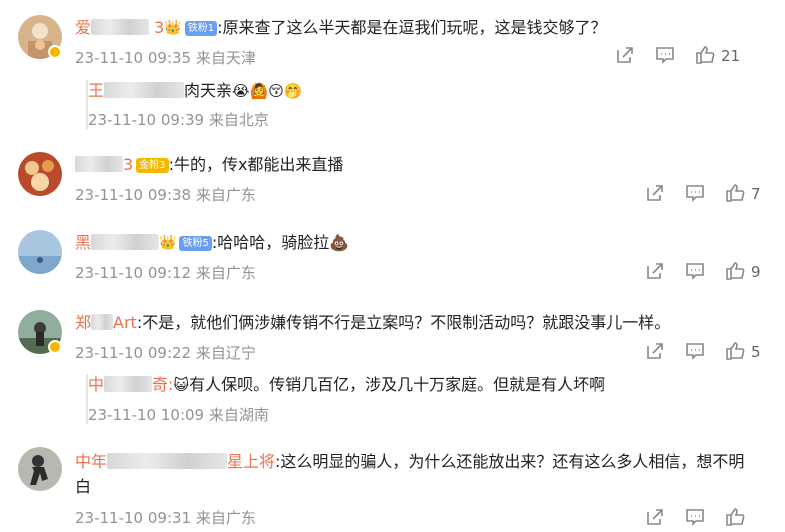  I want to click on comment-text: :牛的，传x都能出来直播, so click(256, 164).